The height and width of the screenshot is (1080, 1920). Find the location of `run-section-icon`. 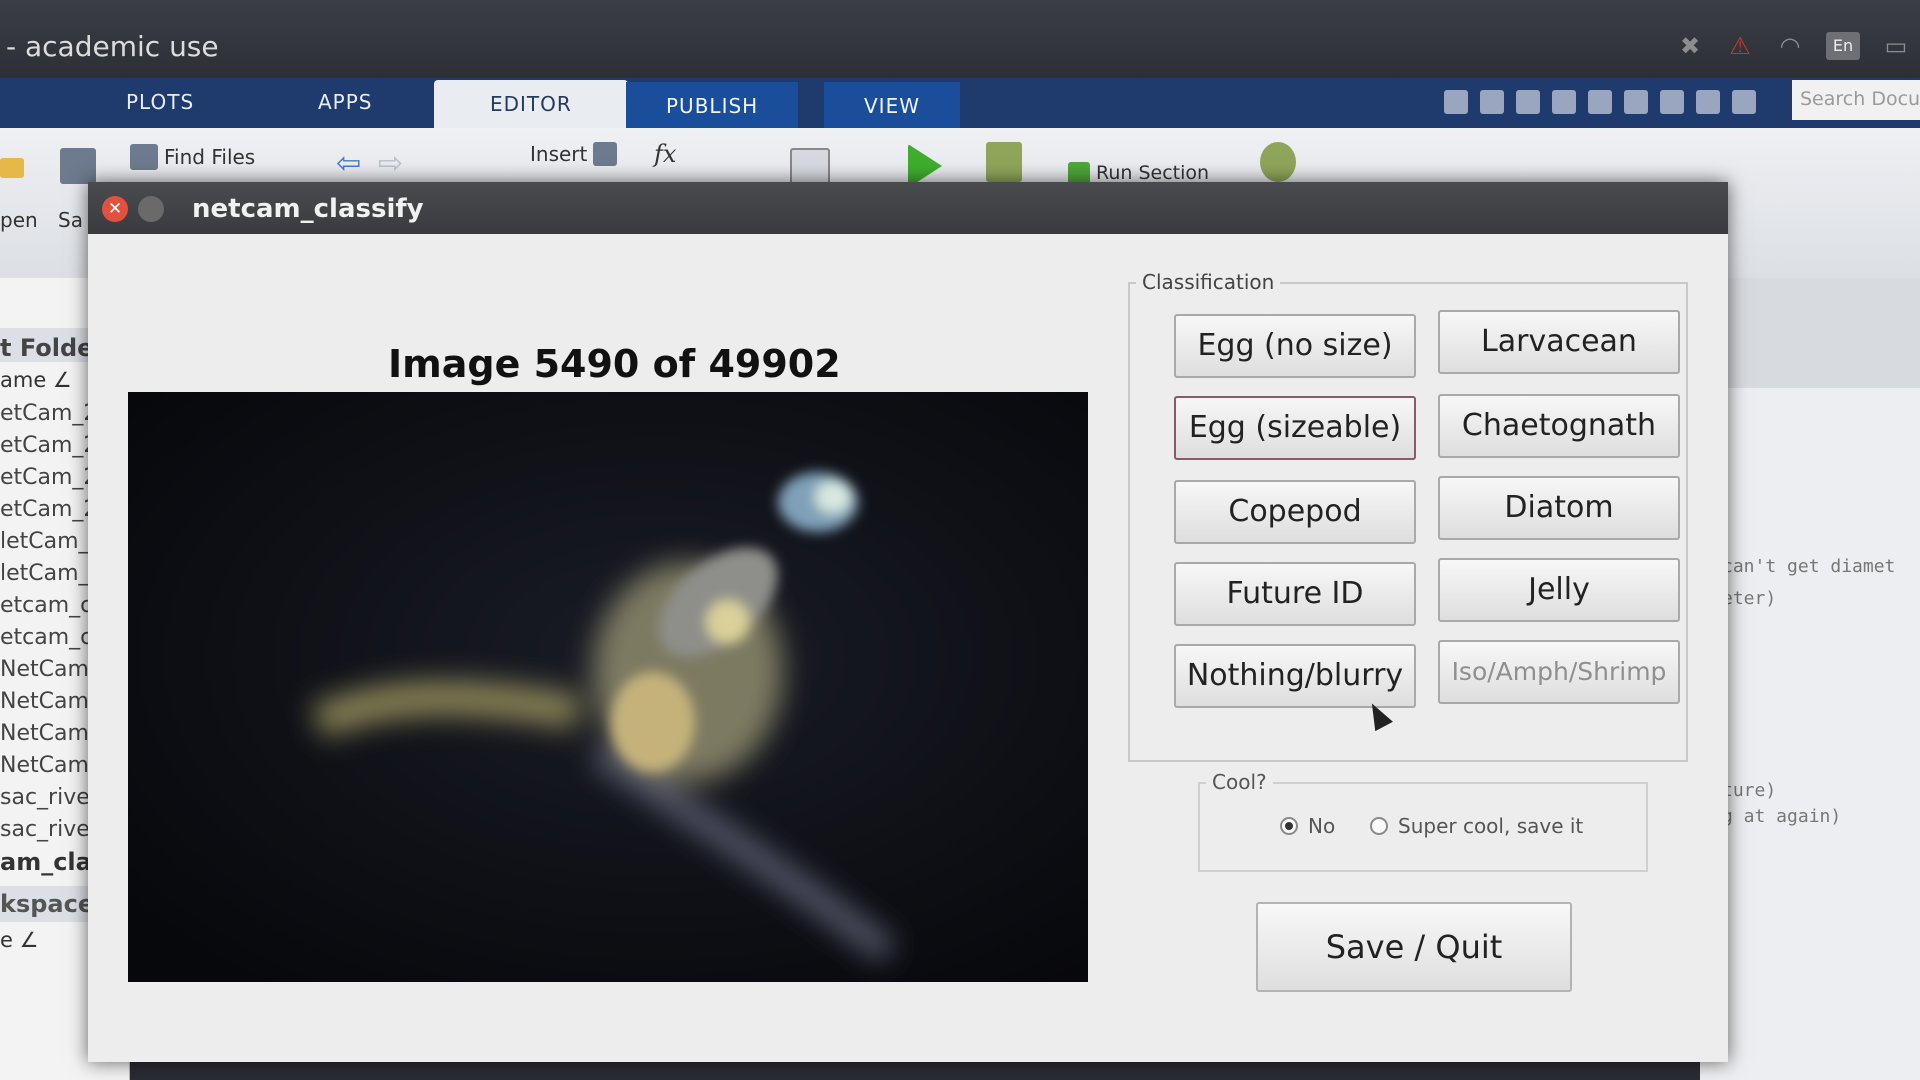

run-section-icon is located at coordinates (1079, 173).